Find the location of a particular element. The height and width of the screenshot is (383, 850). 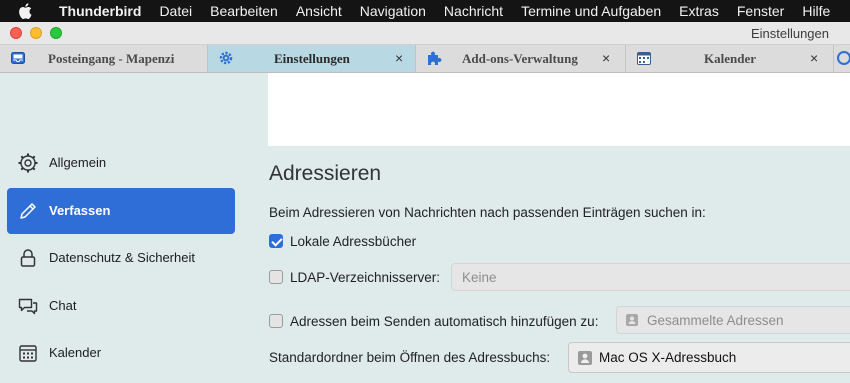

window-titlebar: Einstellungen is located at coordinates (425, 33).